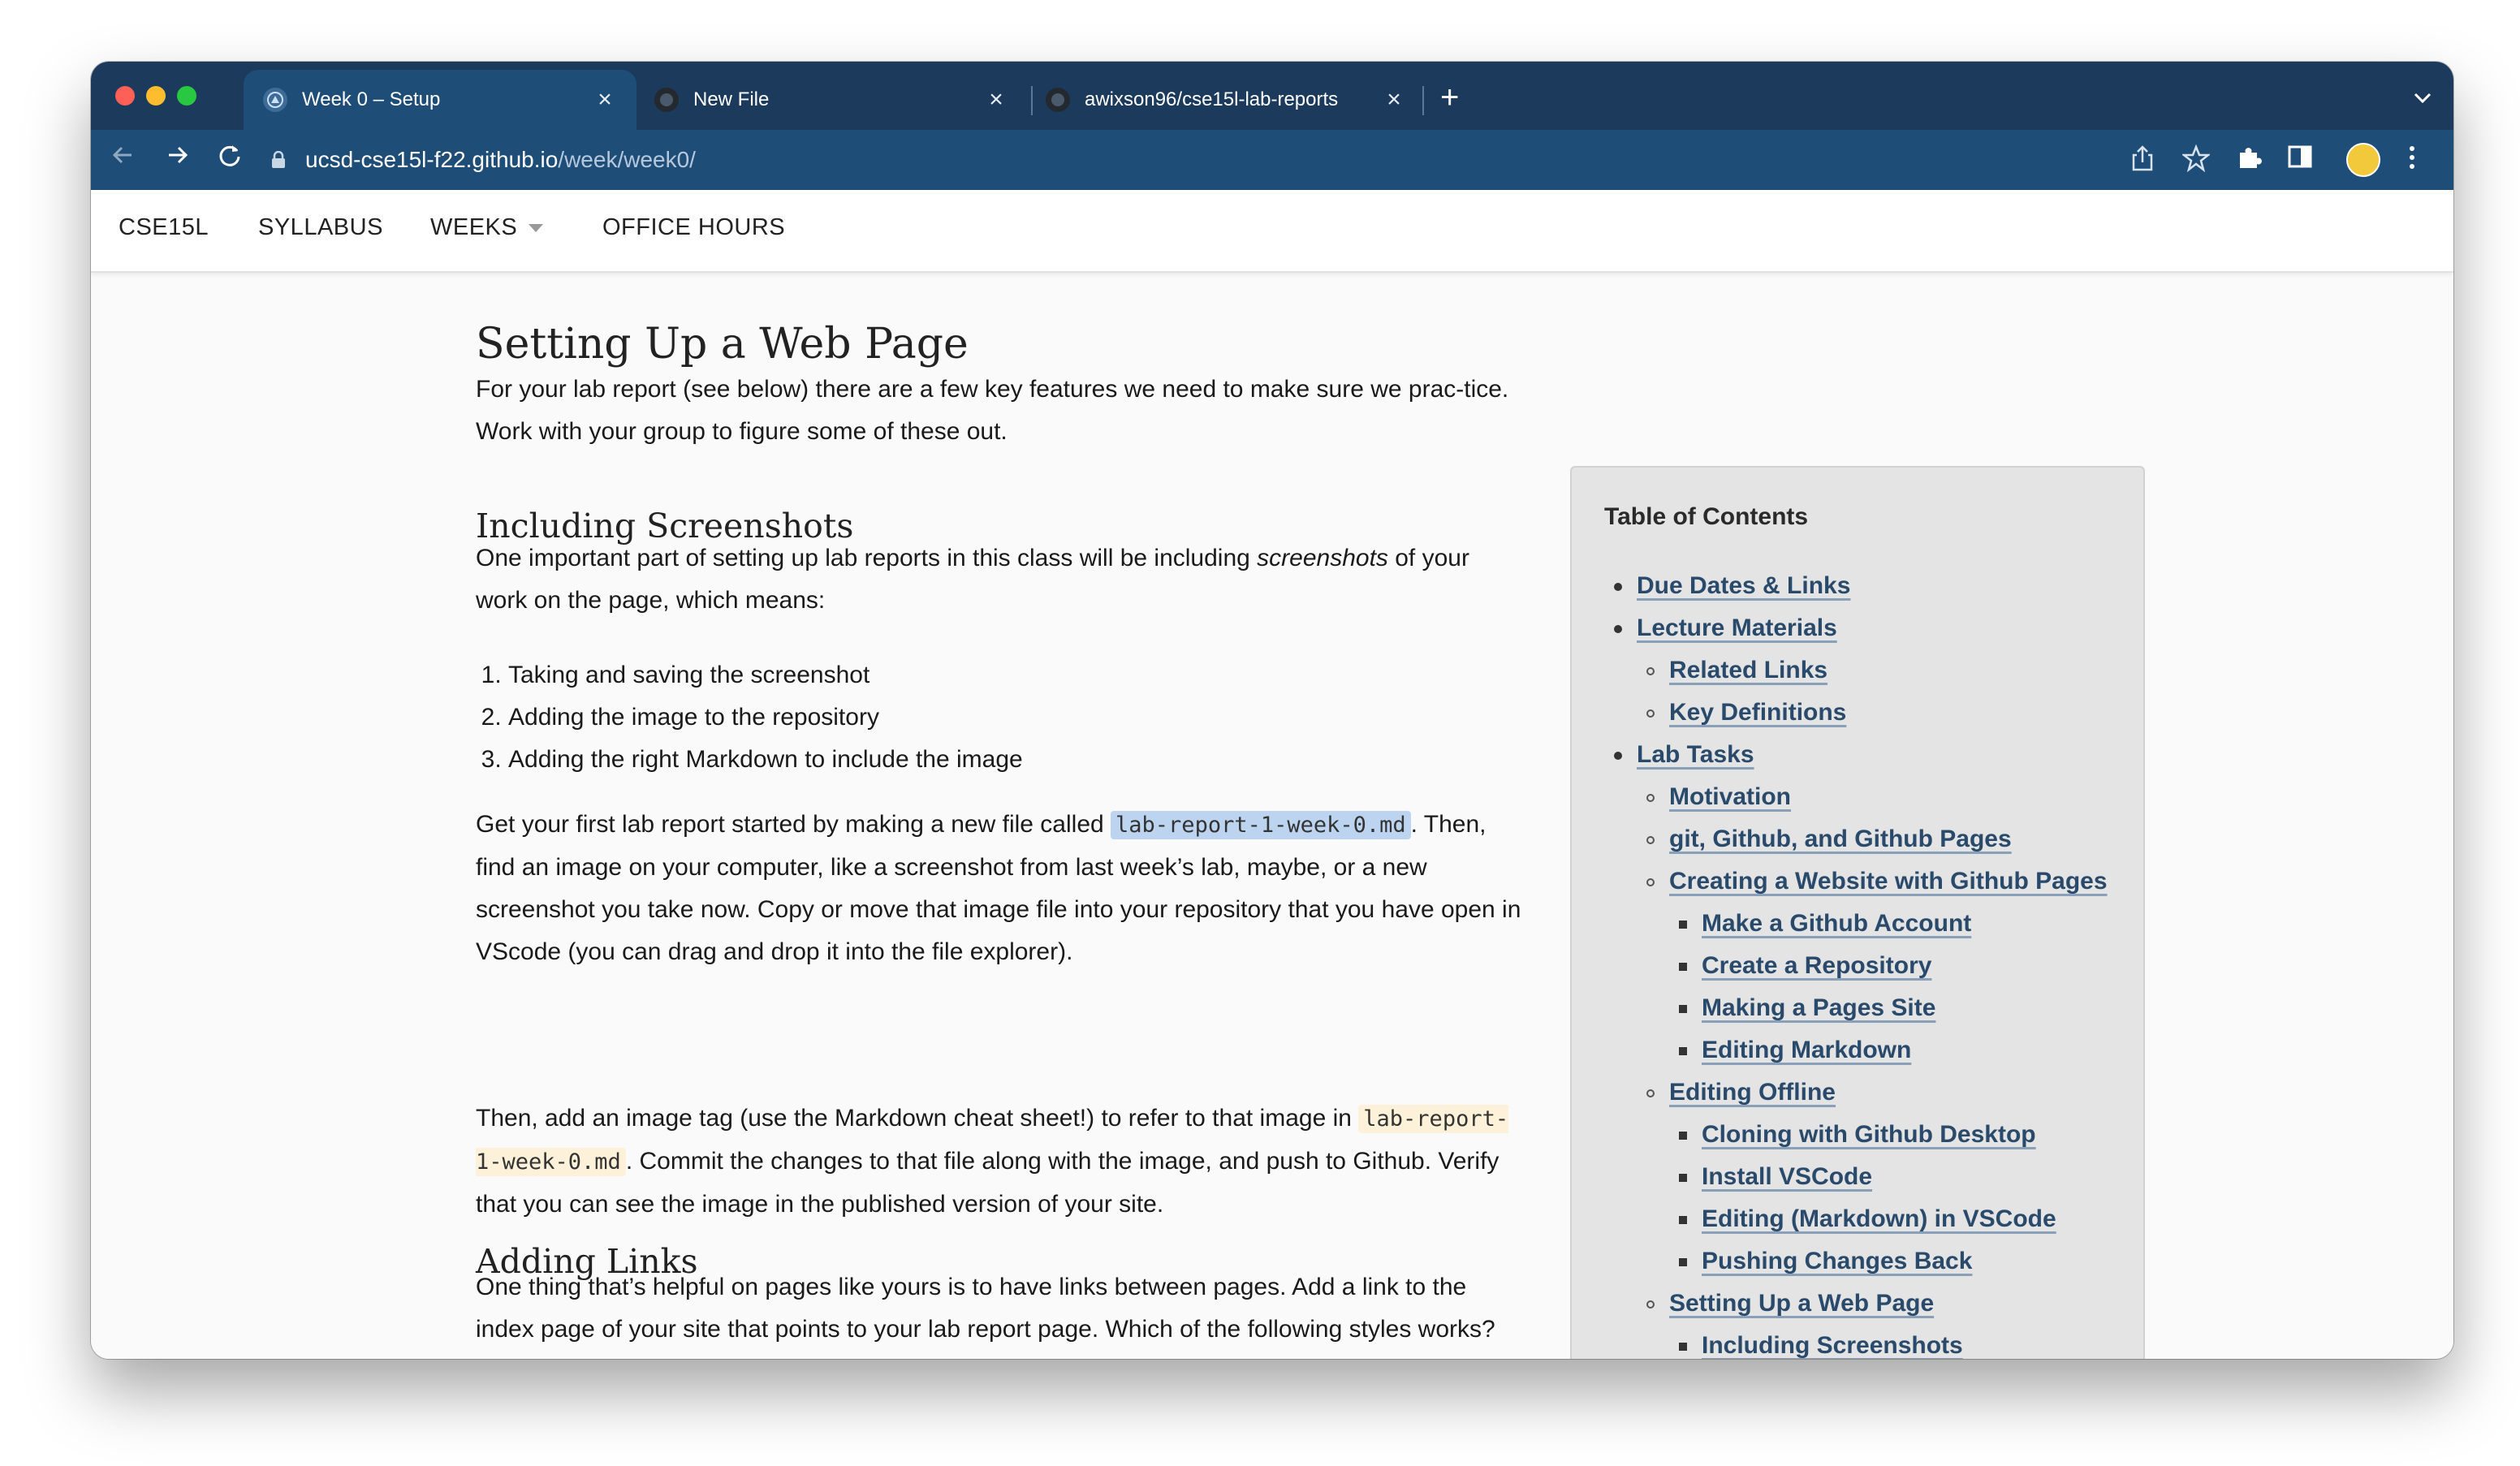  What do you see at coordinates (1816, 966) in the screenshot?
I see `toc-link-create-repository: Create a Repository` at bounding box center [1816, 966].